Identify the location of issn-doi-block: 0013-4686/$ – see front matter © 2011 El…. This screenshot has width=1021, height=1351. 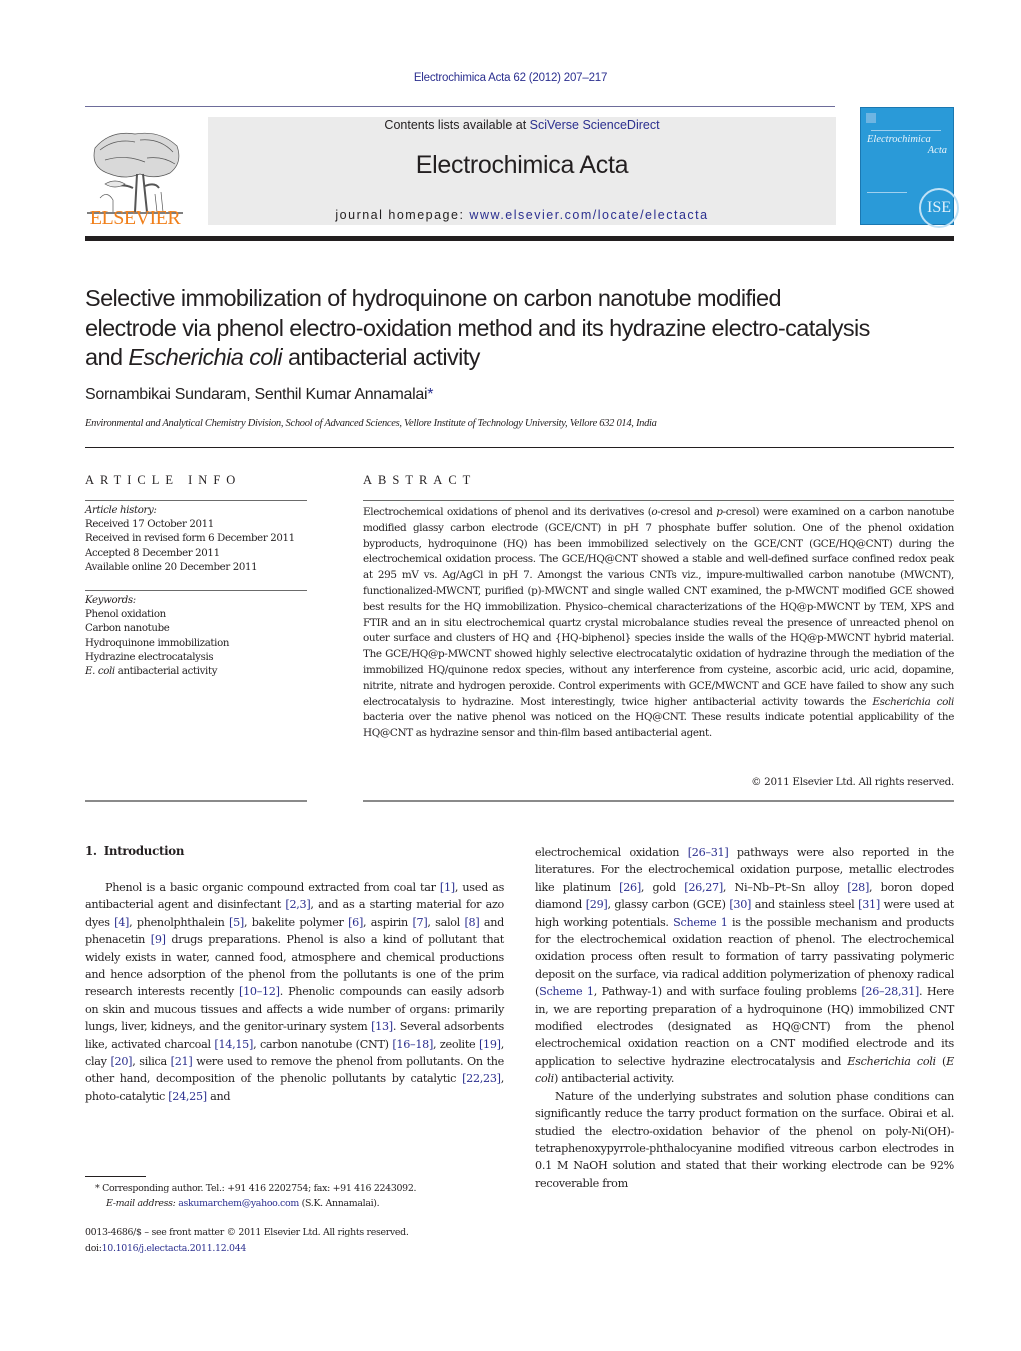
(300, 1241).